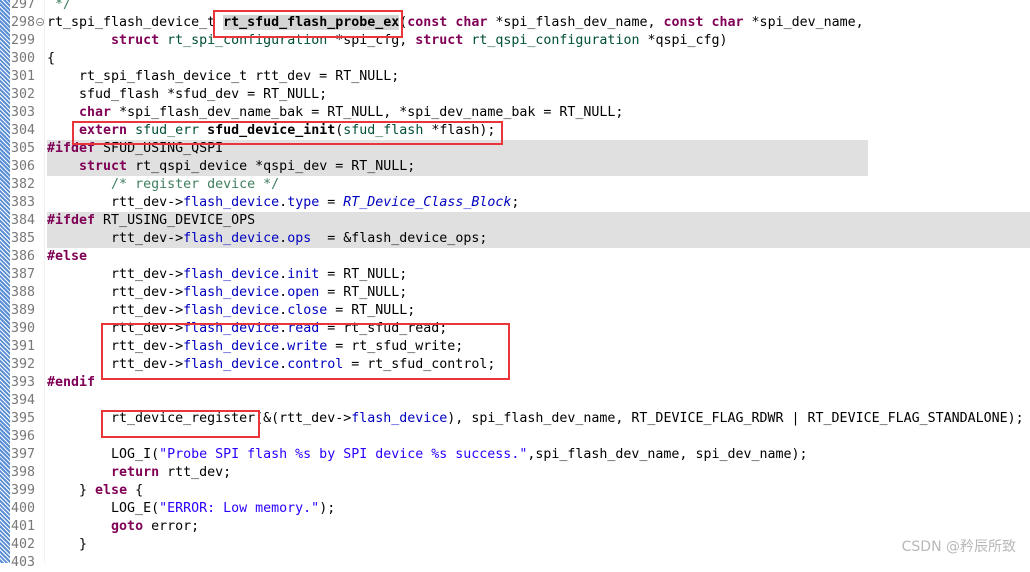  I want to click on code-line: 398 return rtt_dev;, so click(515, 473).